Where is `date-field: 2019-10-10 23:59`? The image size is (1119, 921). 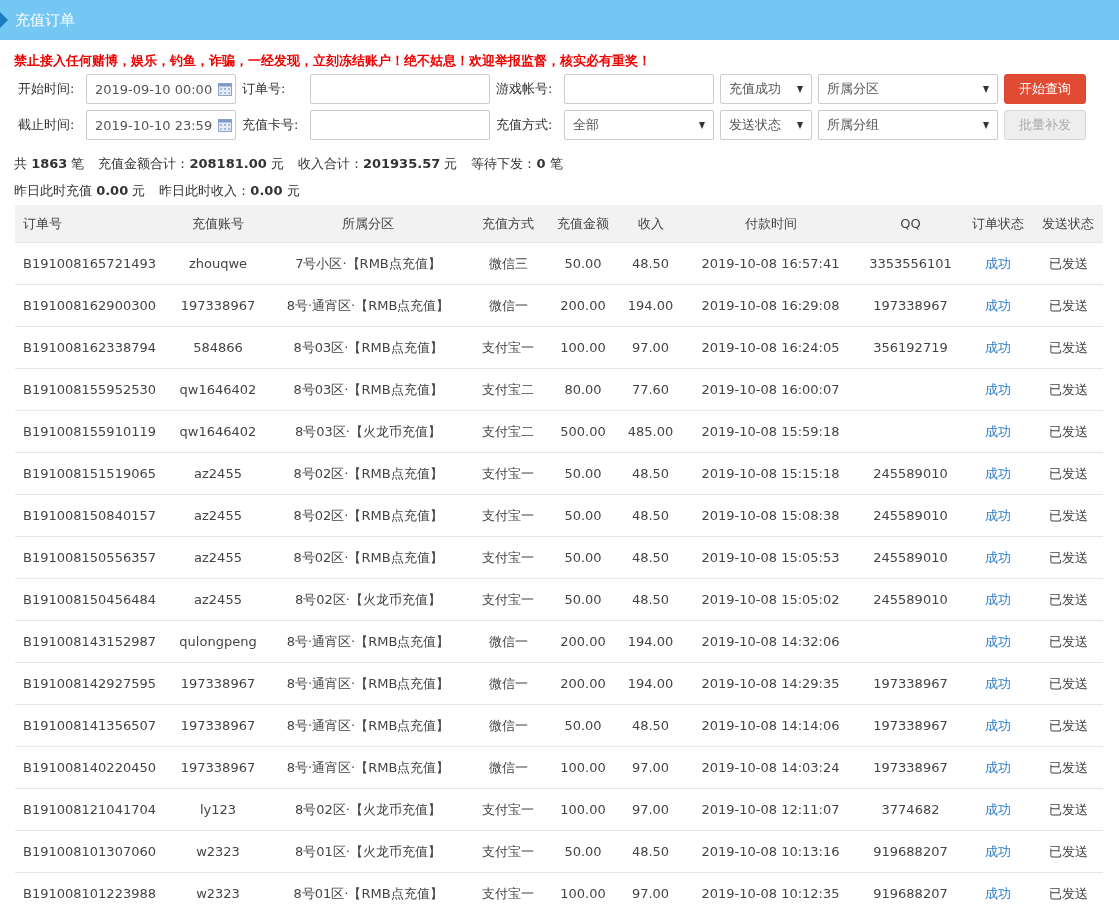
date-field: 2019-10-10 23:59 is located at coordinates (161, 125).